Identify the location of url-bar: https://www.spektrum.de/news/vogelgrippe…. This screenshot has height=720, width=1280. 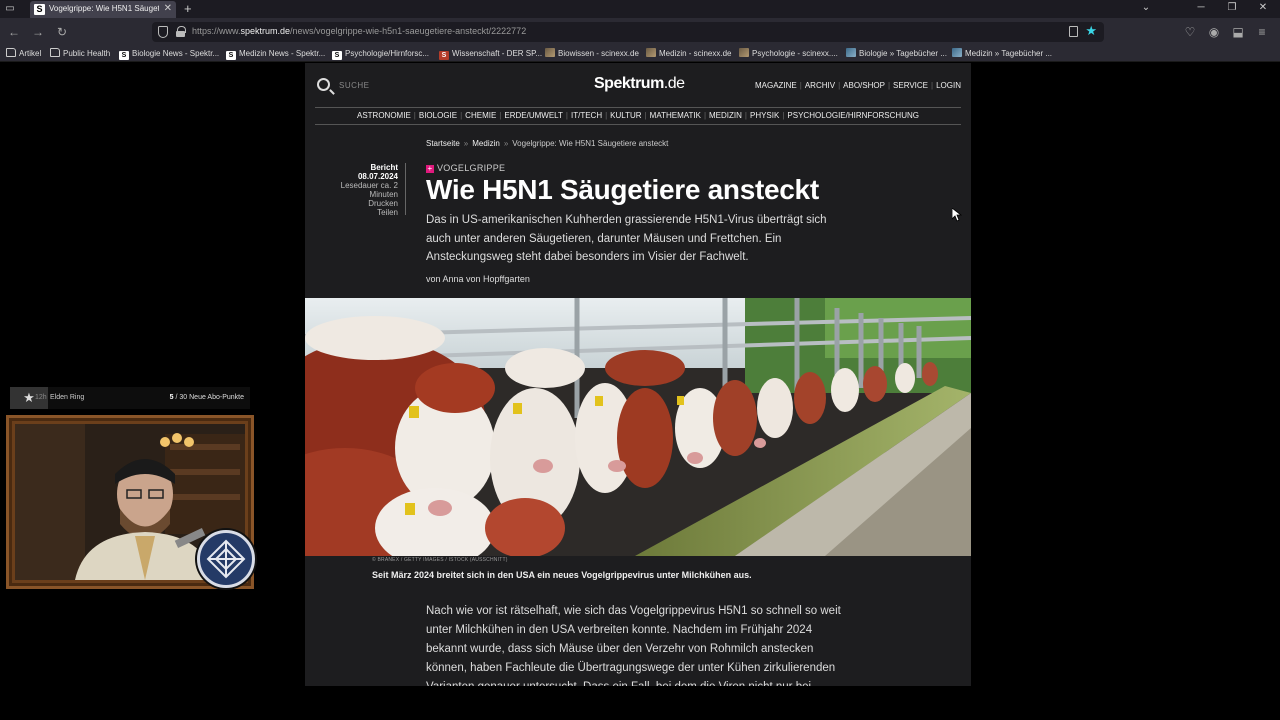
(628, 32).